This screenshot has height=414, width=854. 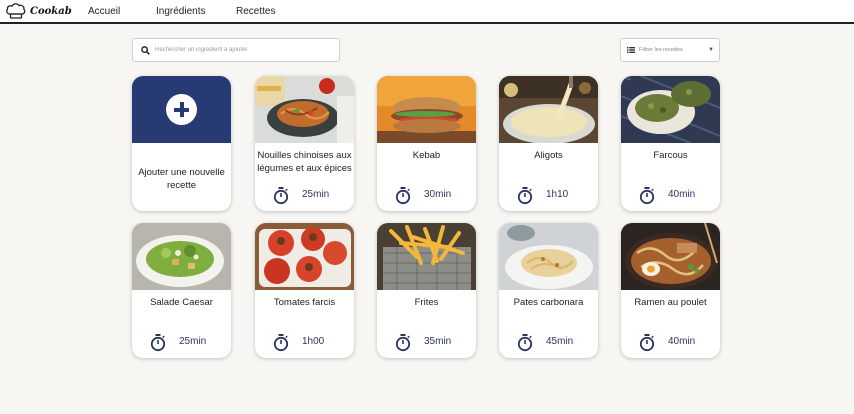 I want to click on recipe-image-stuffed-tomatoes, so click(x=304, y=256).